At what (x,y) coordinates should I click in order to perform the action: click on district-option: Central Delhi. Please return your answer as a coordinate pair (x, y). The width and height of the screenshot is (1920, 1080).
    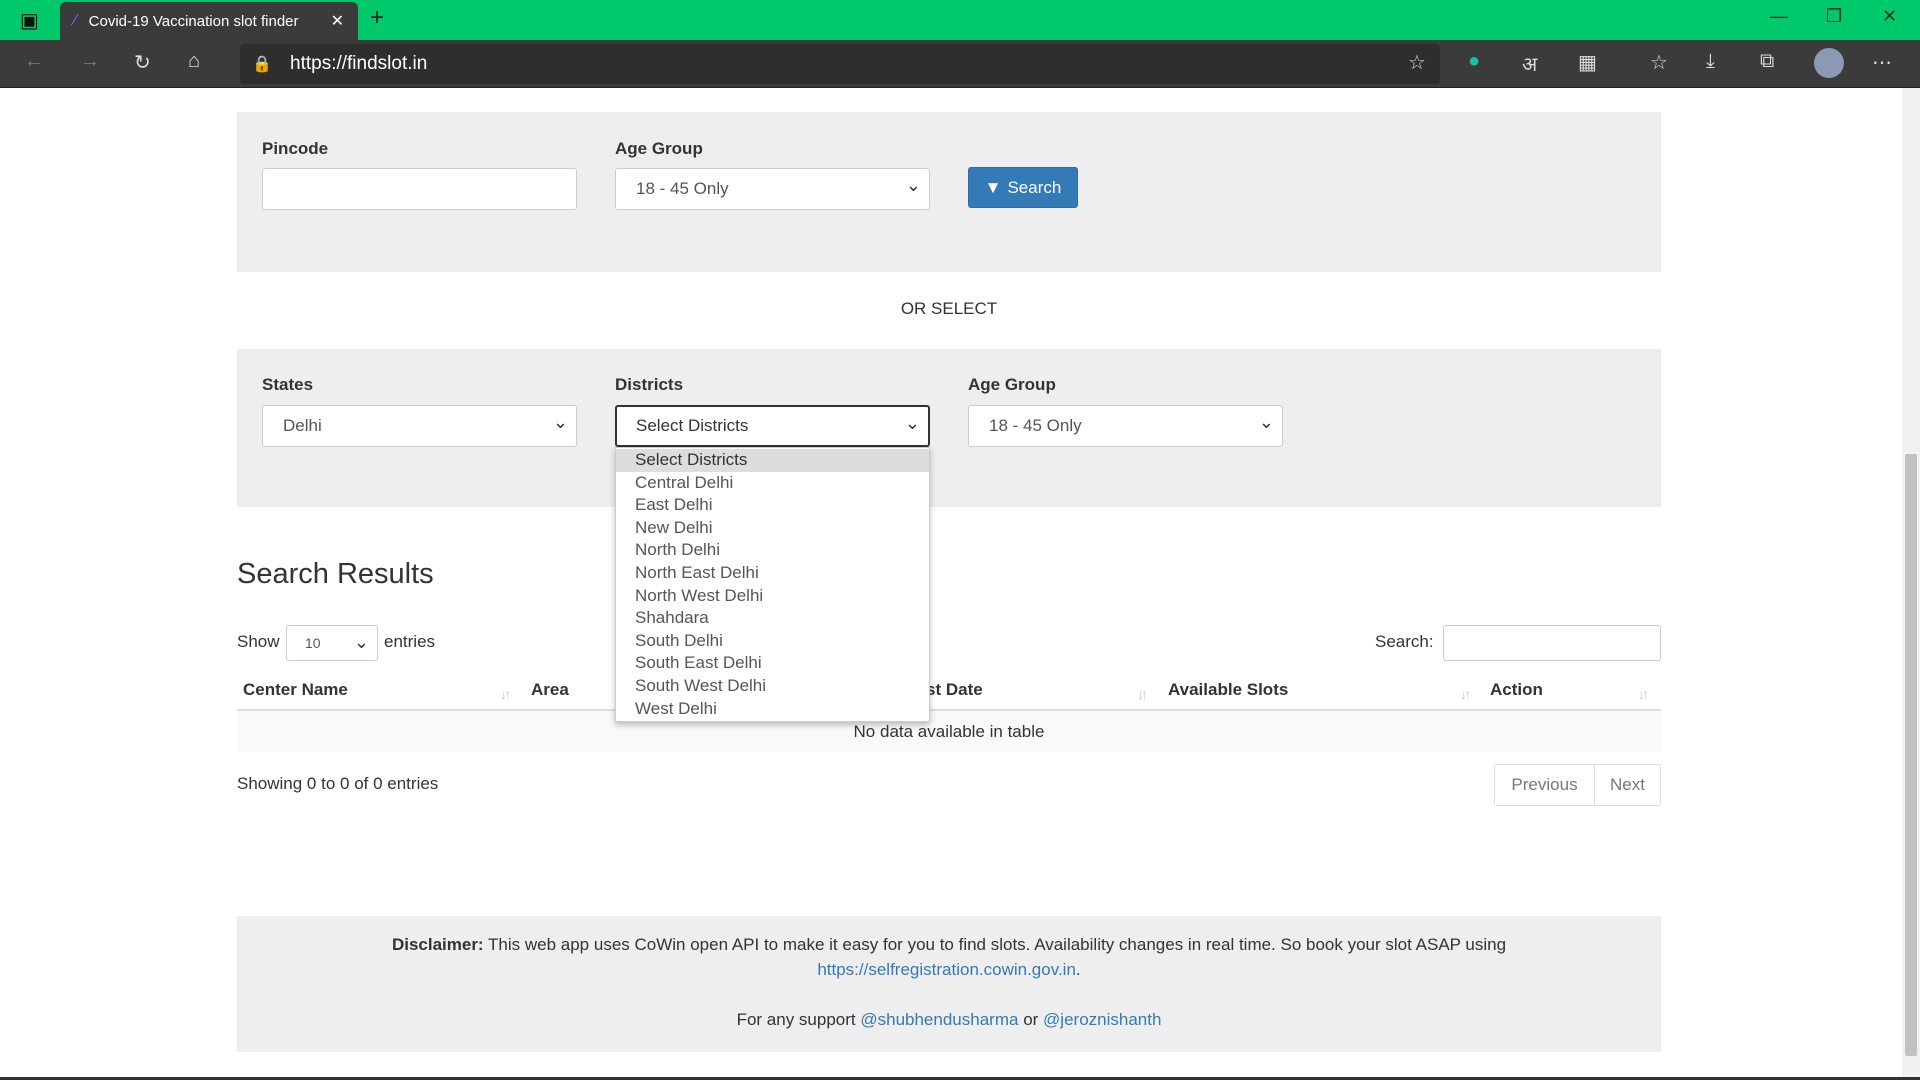
    Looking at the image, I should click on (772, 483).